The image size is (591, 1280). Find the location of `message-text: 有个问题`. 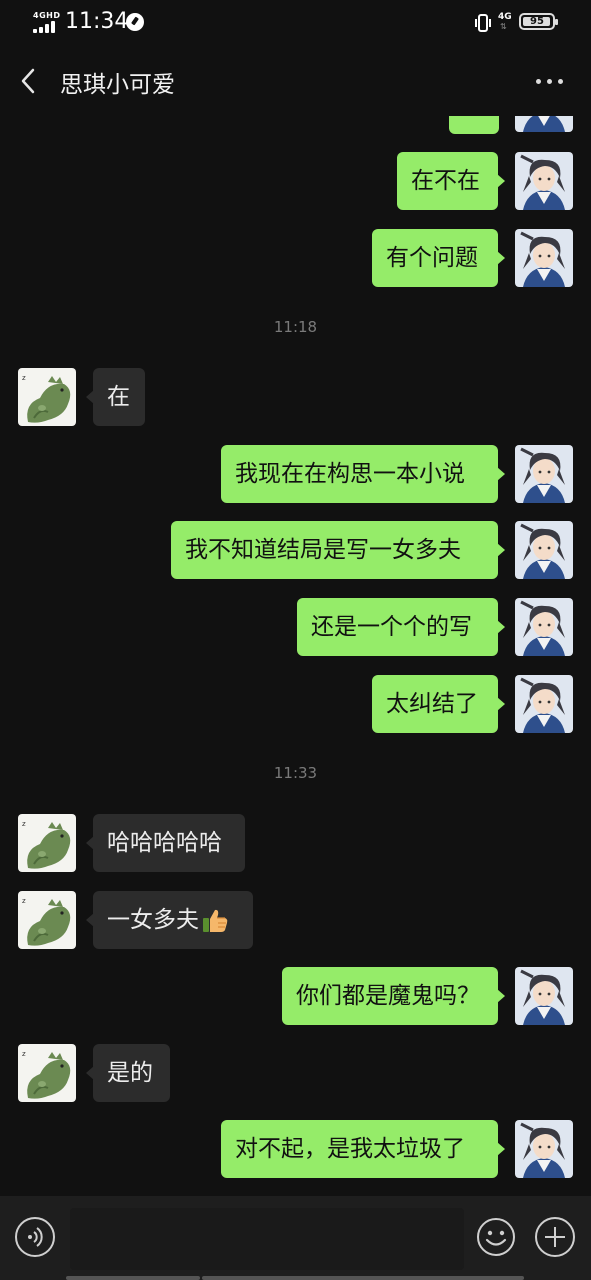

message-text: 有个问题 is located at coordinates (432, 258).